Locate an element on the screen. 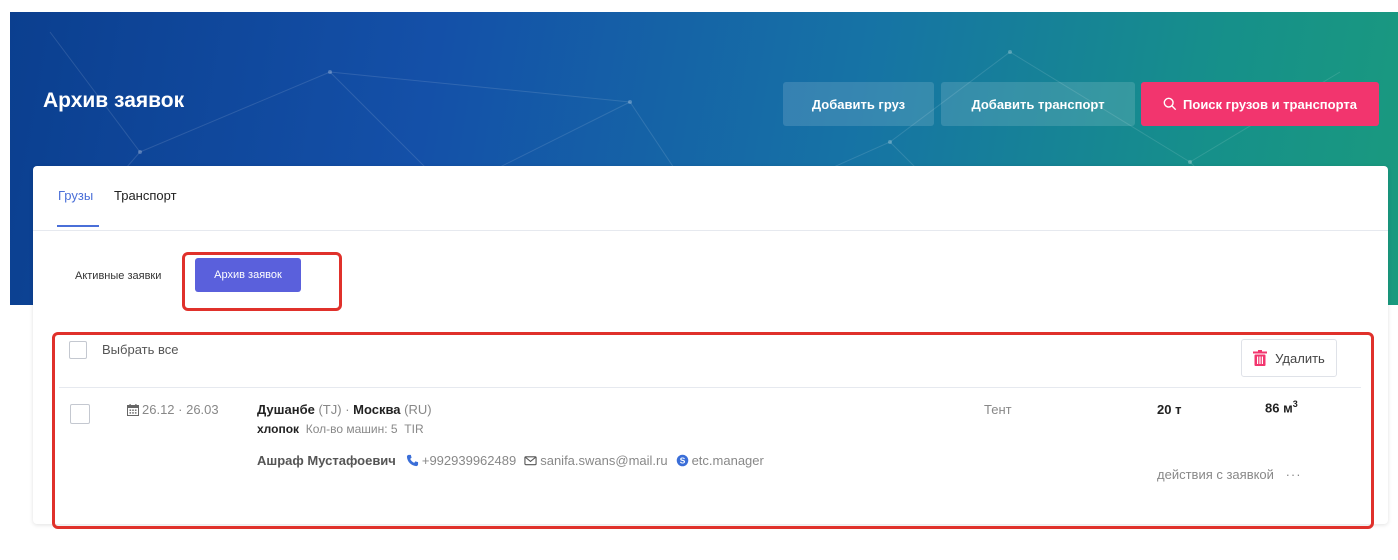 This screenshot has width=1398, height=560. dates-text: 26.12 · 26.03 is located at coordinates (180, 409).